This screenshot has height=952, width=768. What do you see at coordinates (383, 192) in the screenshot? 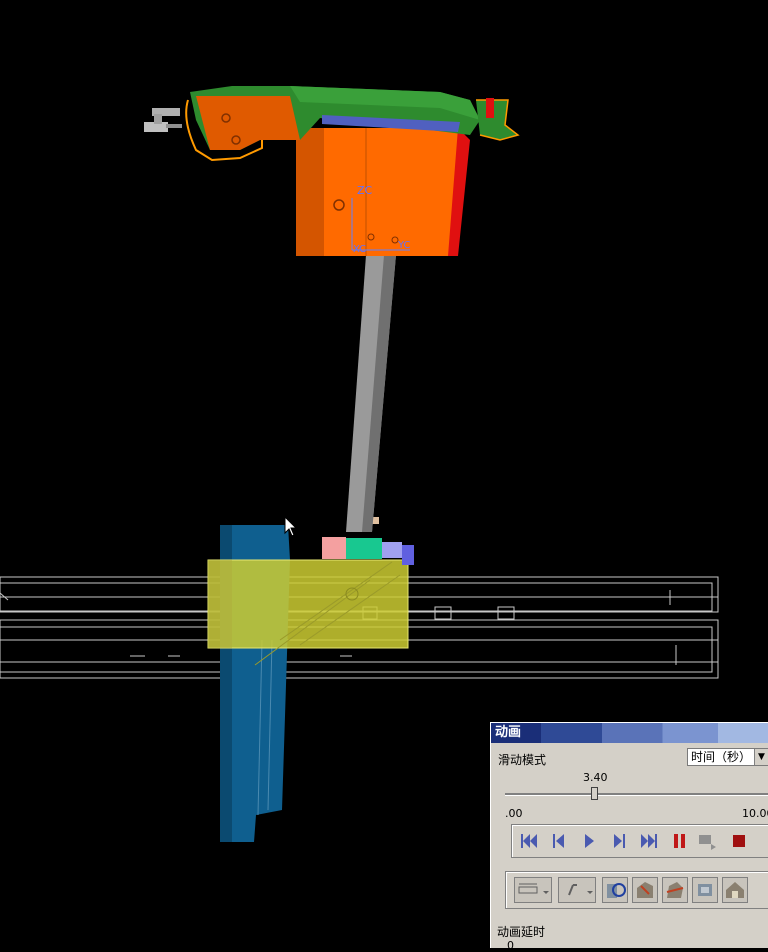
I see `orange-block` at bounding box center [383, 192].